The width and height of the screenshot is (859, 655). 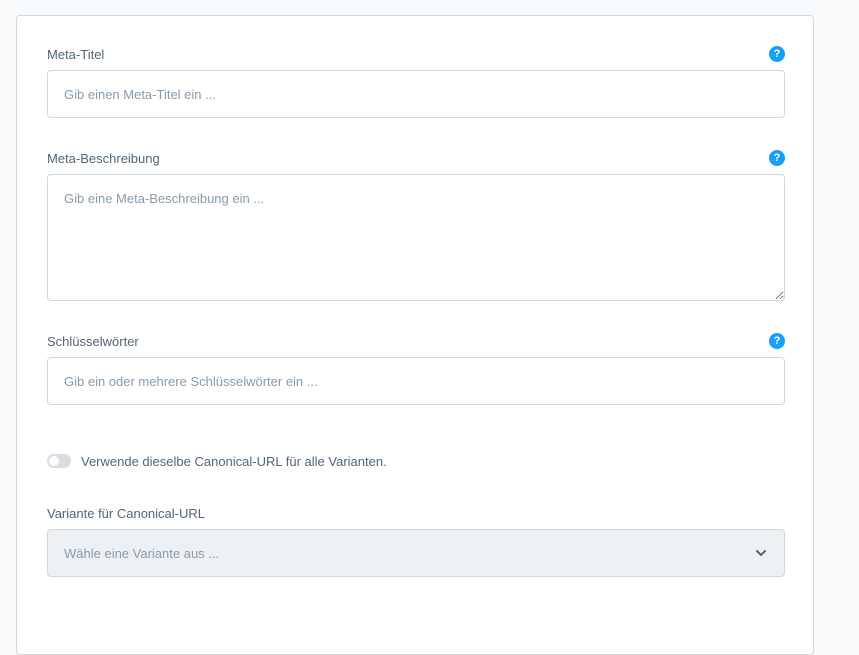 What do you see at coordinates (416, 94) in the screenshot?
I see `meta-title-input` at bounding box center [416, 94].